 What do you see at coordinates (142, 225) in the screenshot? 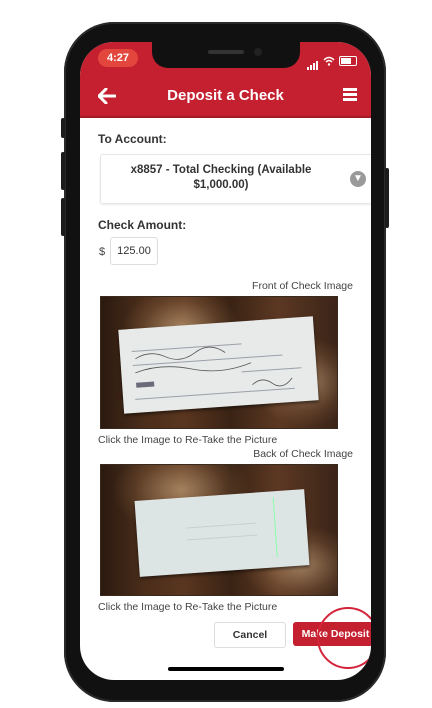
I see `check-amount-label: Check Amount:` at bounding box center [142, 225].